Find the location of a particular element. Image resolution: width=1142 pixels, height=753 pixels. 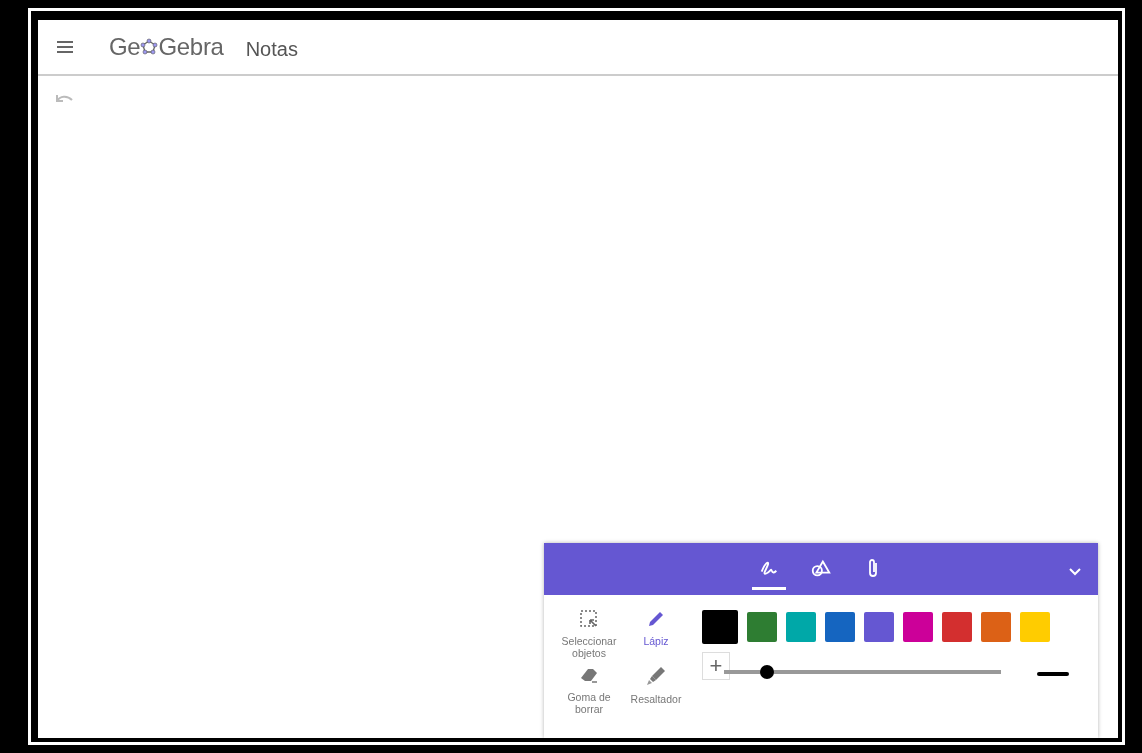

tool-button: Lápiz is located at coordinates (656, 634).